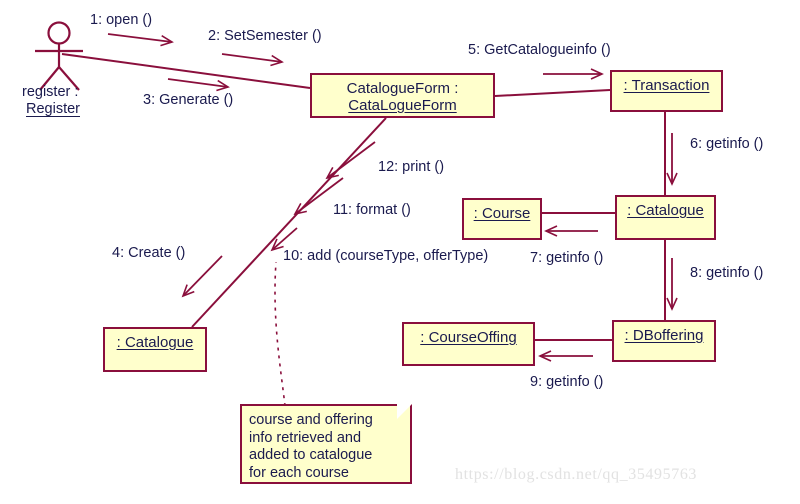 The image size is (800, 504). I want to click on note-line-1: course and offering, so click(311, 420).